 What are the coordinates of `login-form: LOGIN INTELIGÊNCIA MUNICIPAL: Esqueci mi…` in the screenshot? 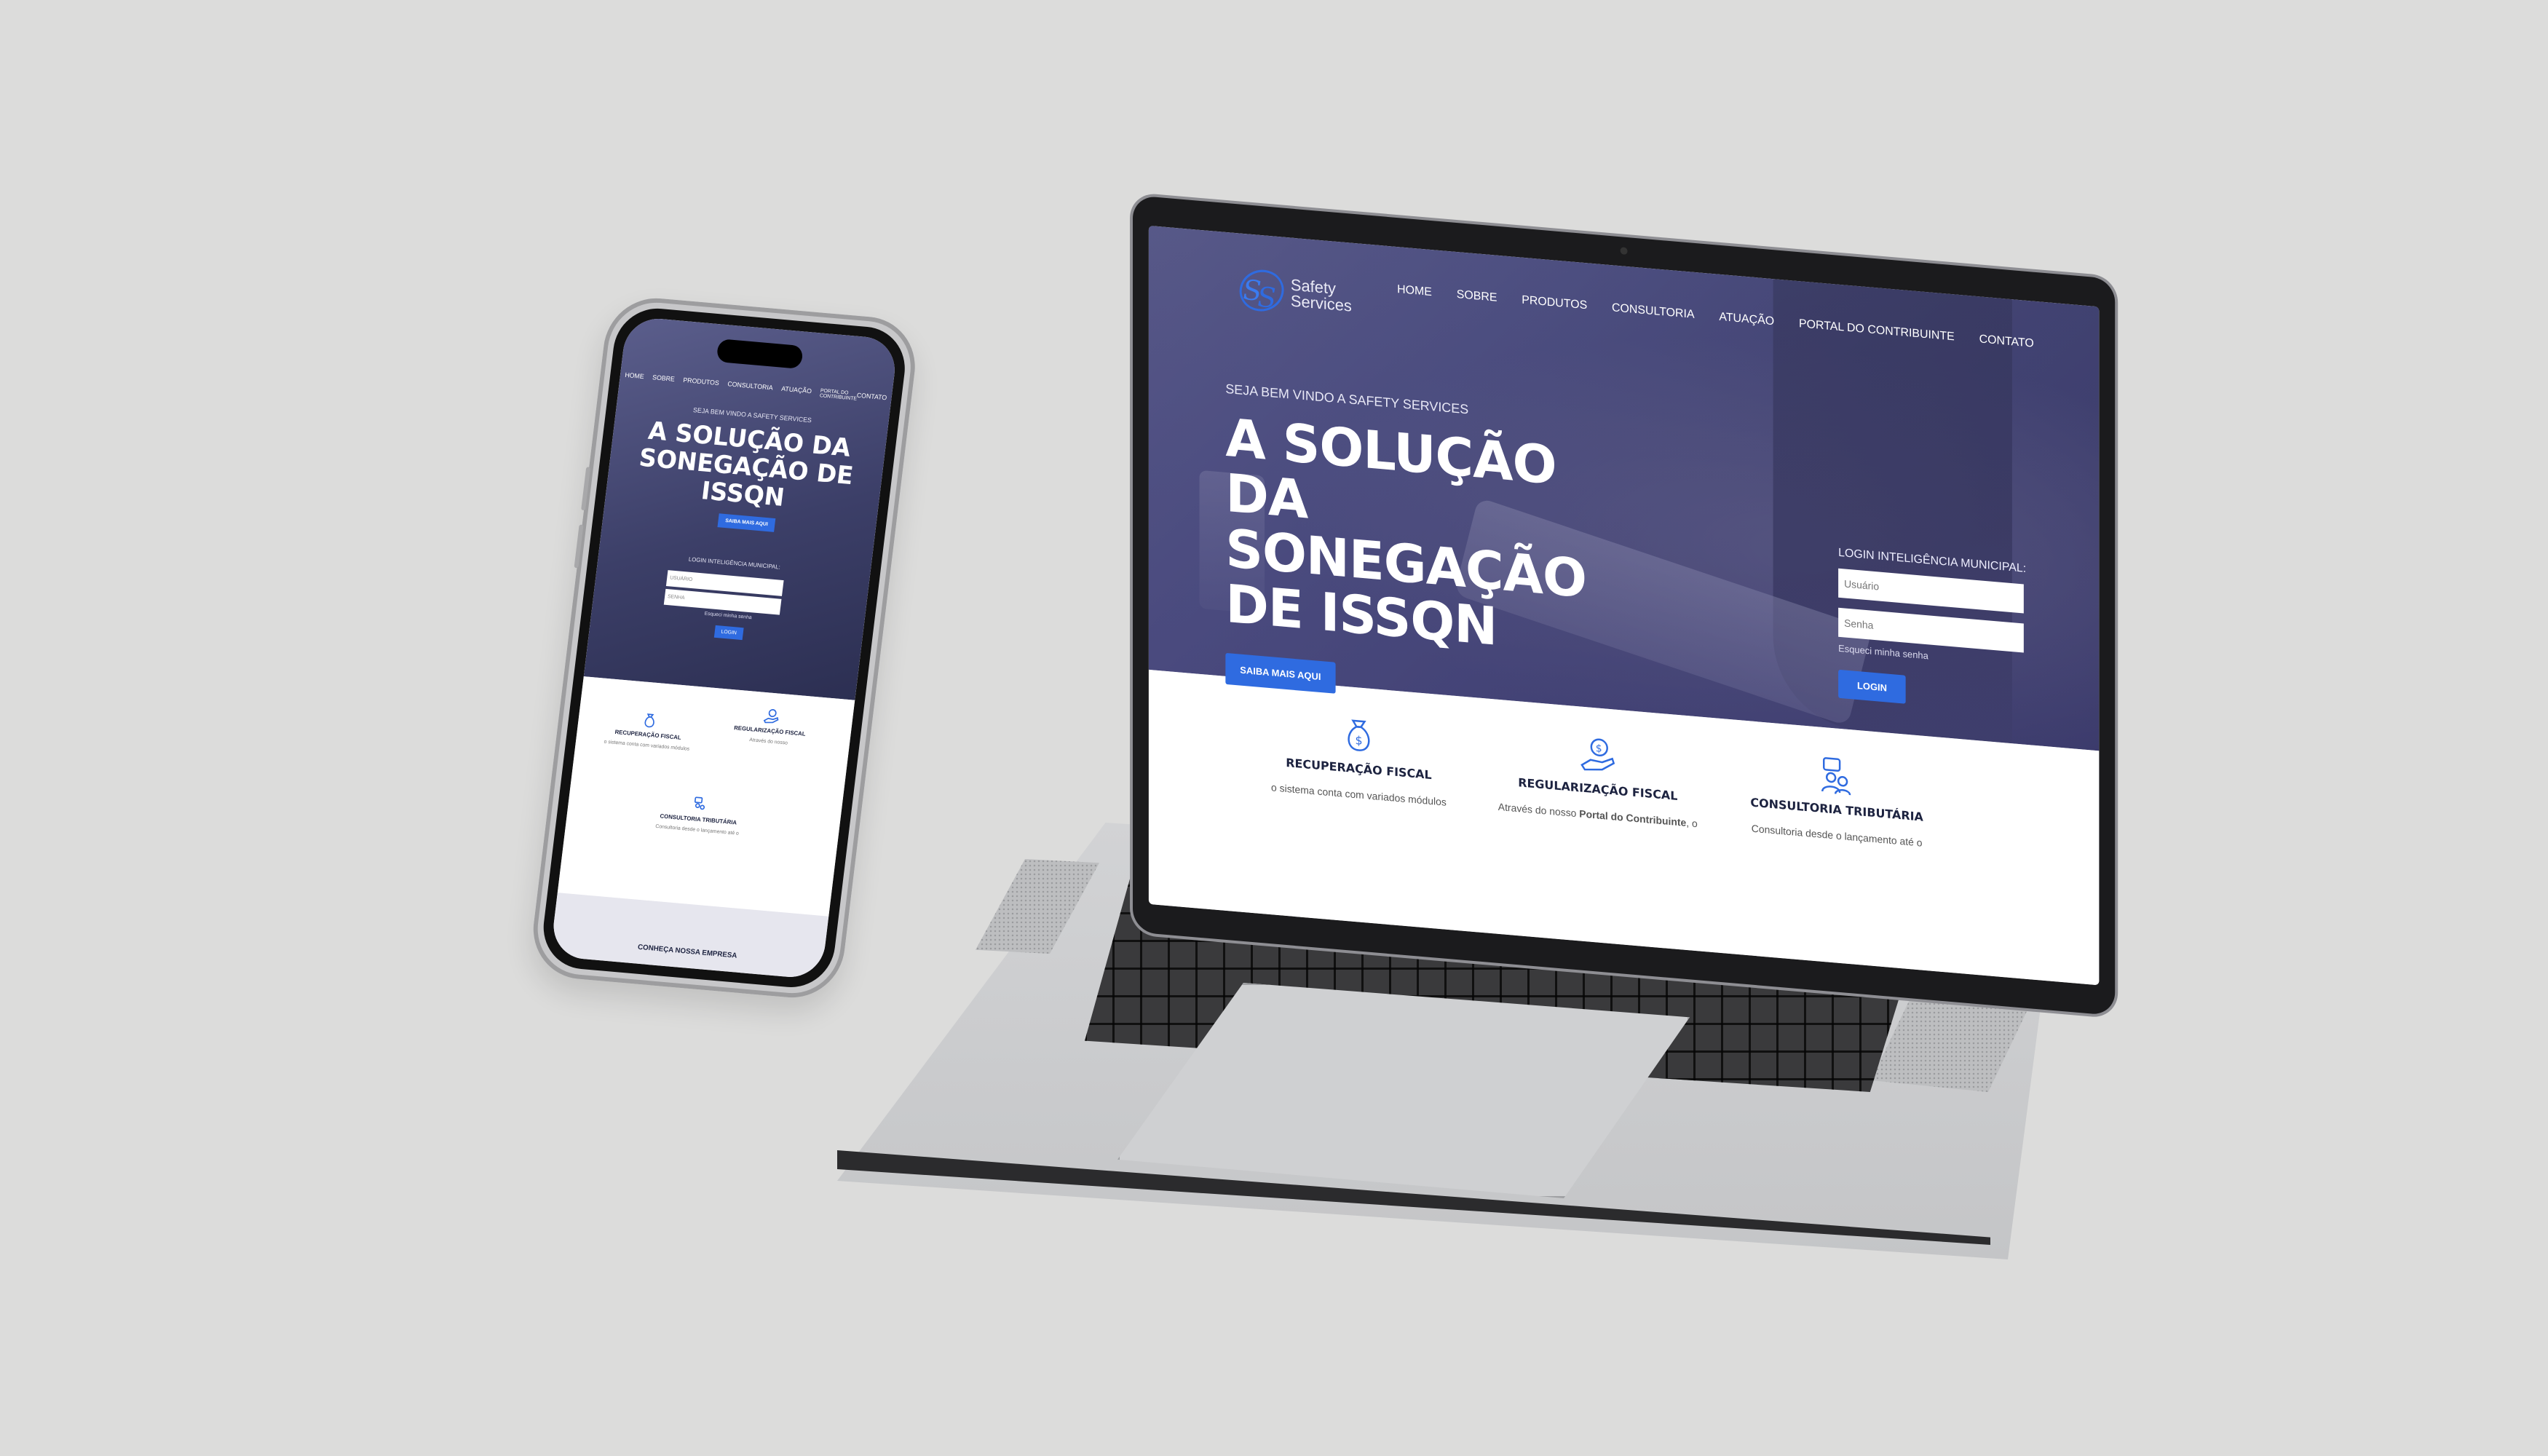 It's located at (1932, 630).